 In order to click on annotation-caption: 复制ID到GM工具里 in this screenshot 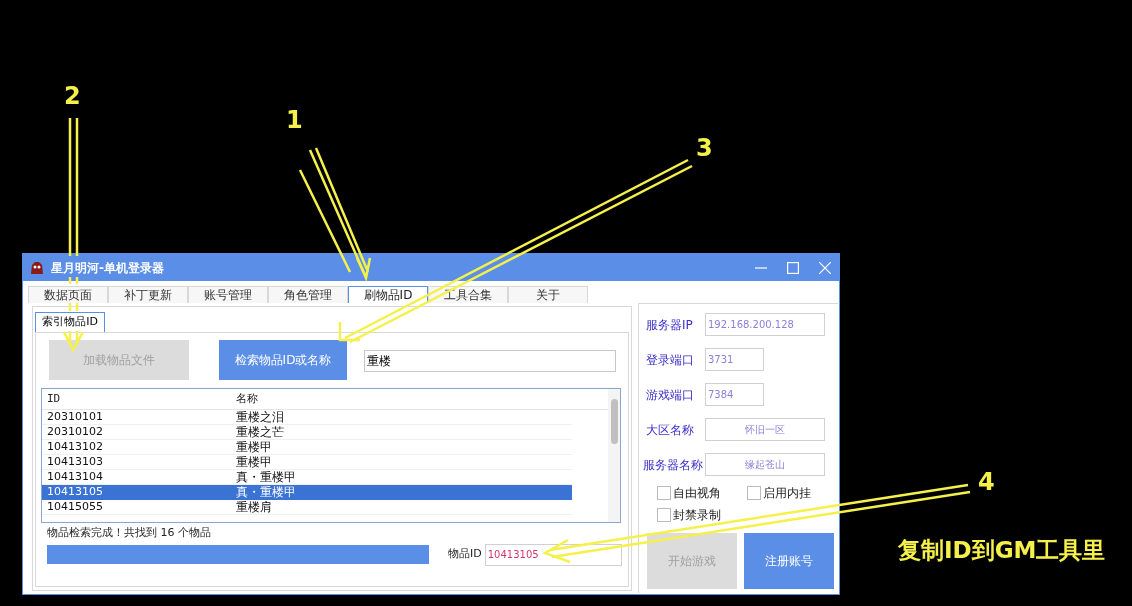, I will do `click(1002, 550)`.